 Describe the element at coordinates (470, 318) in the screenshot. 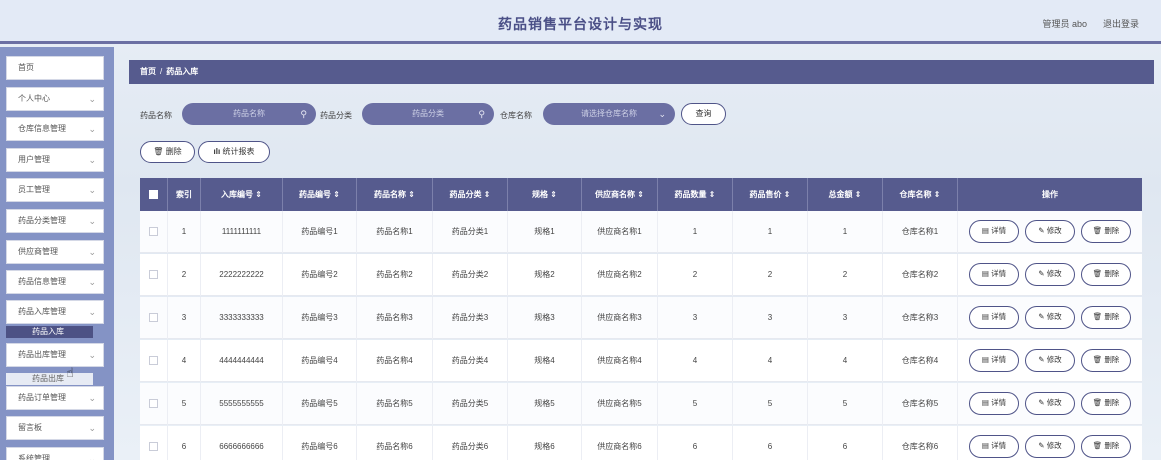

I see `cell-category: 药品分类3` at that location.